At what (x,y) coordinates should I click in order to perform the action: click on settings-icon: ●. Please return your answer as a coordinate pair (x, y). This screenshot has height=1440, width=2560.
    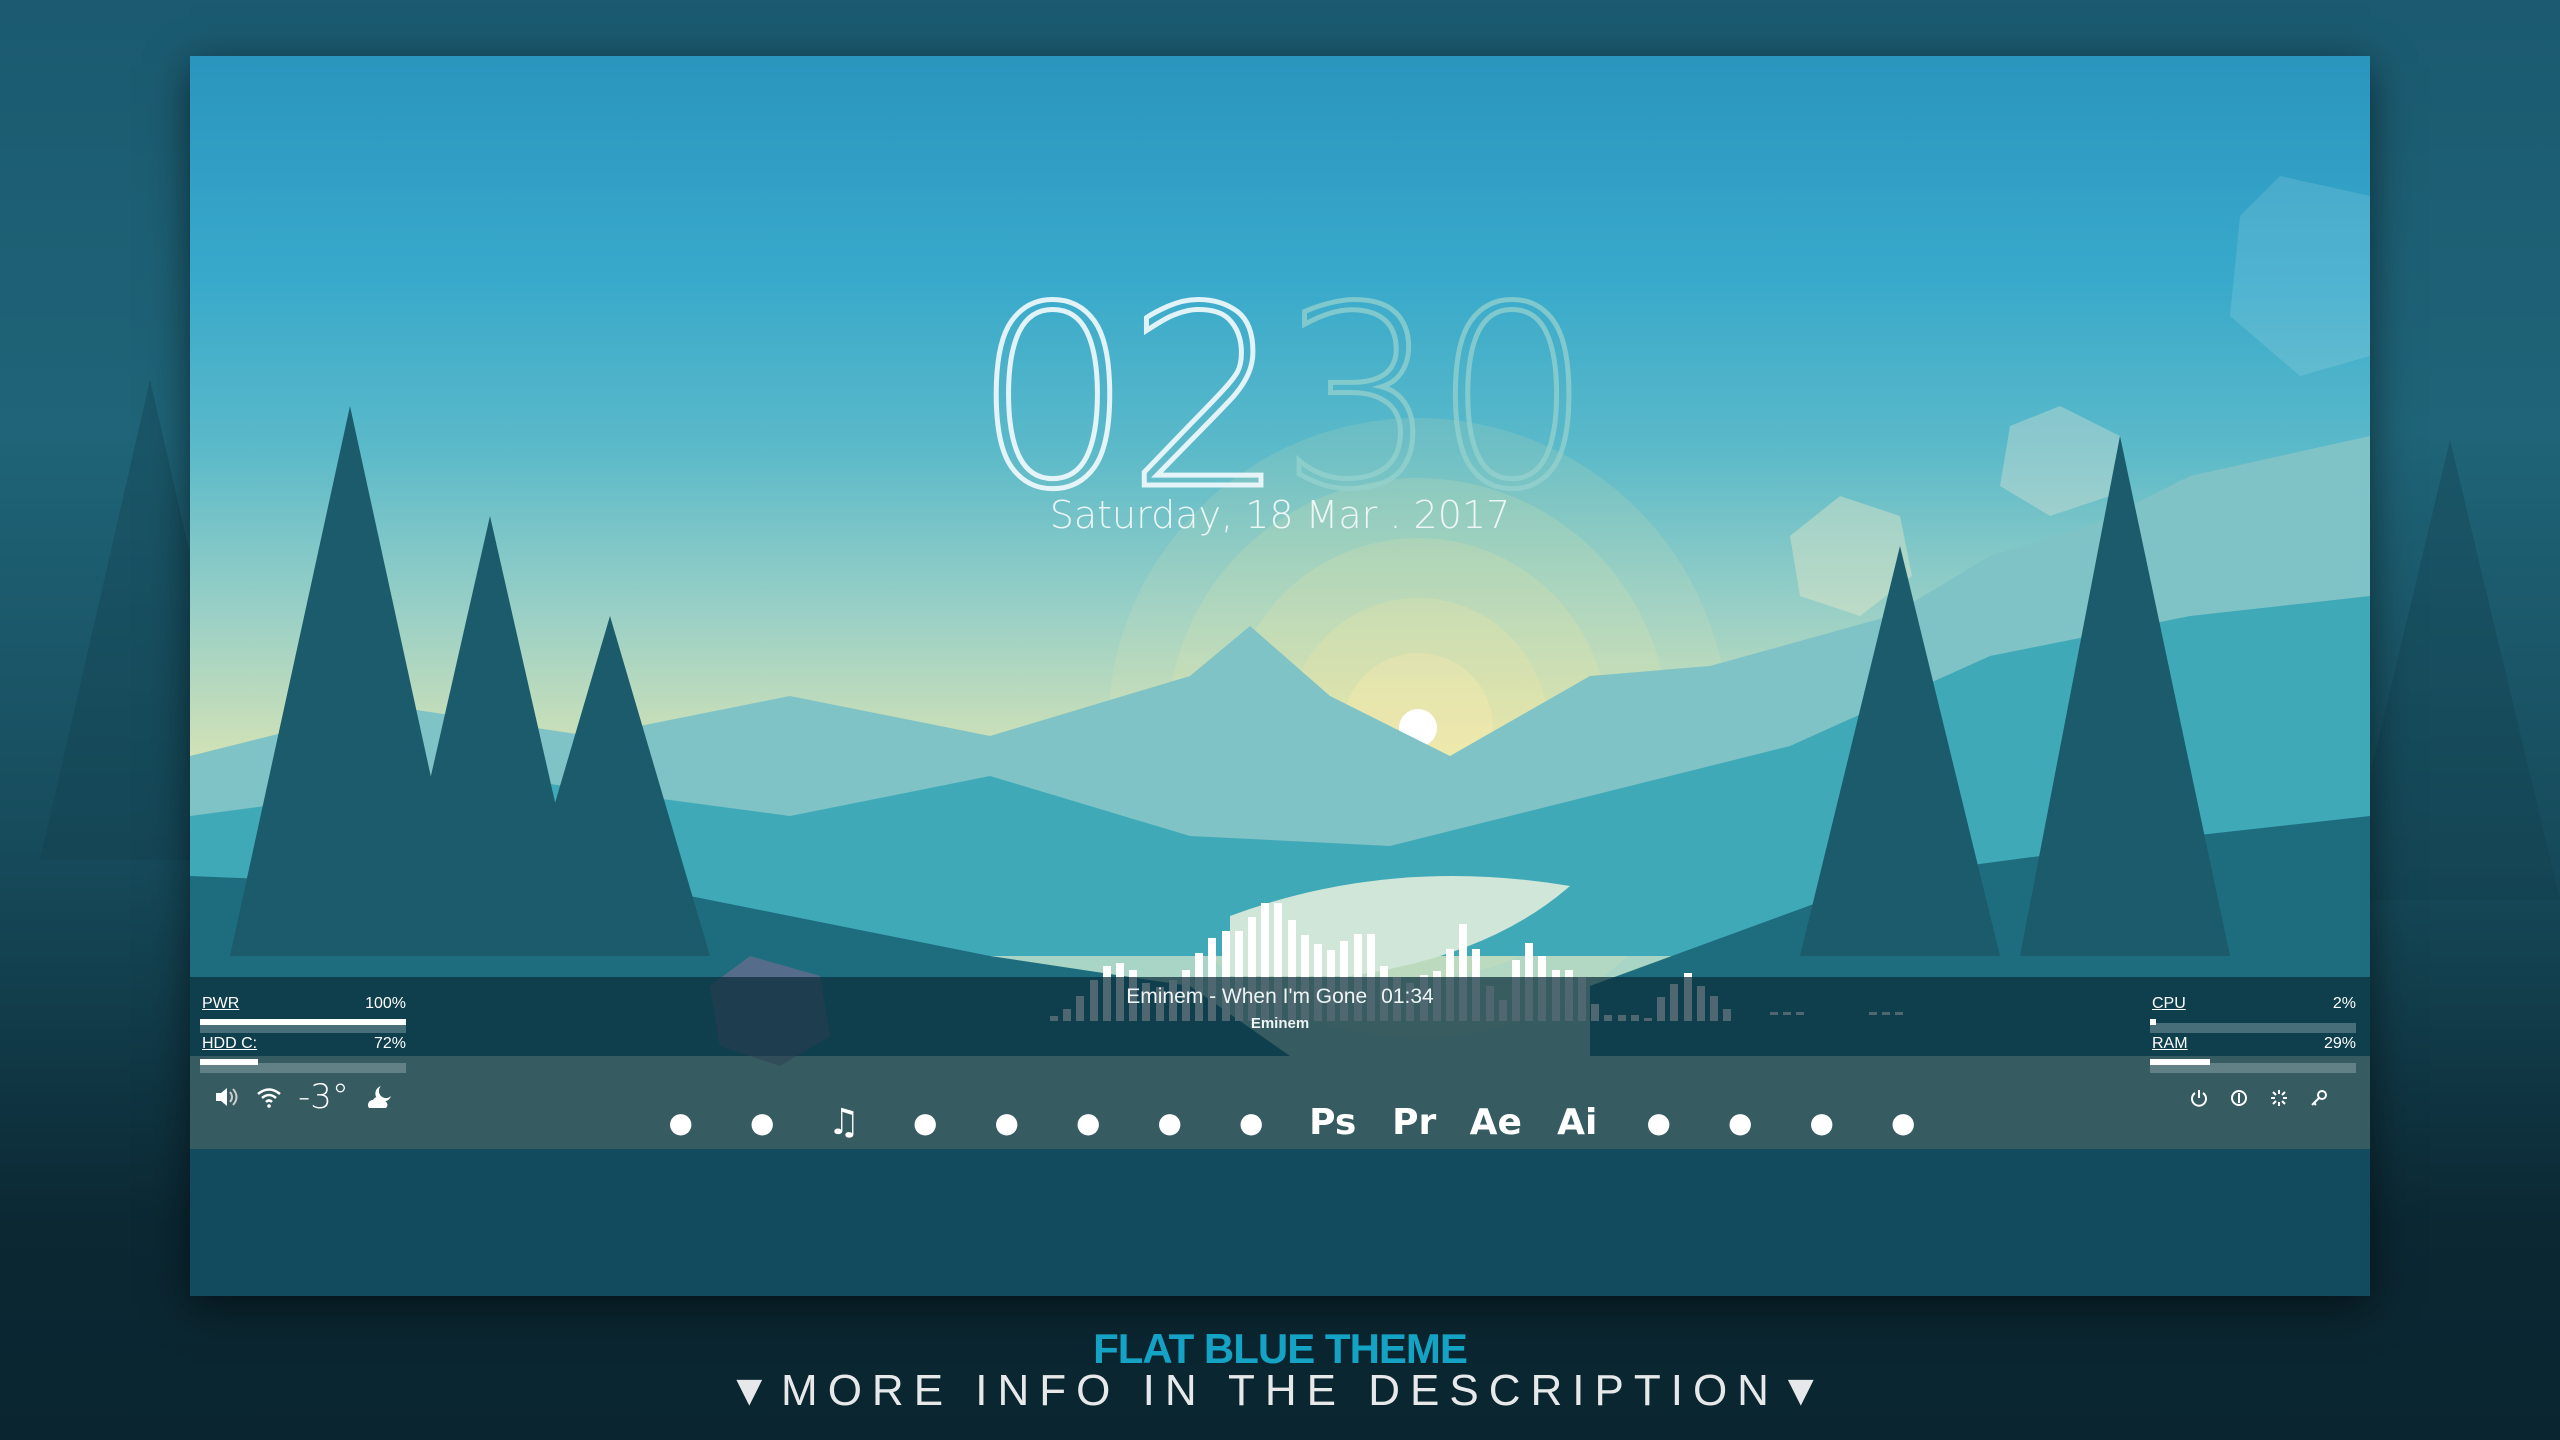
    Looking at the image, I should click on (1903, 1122).